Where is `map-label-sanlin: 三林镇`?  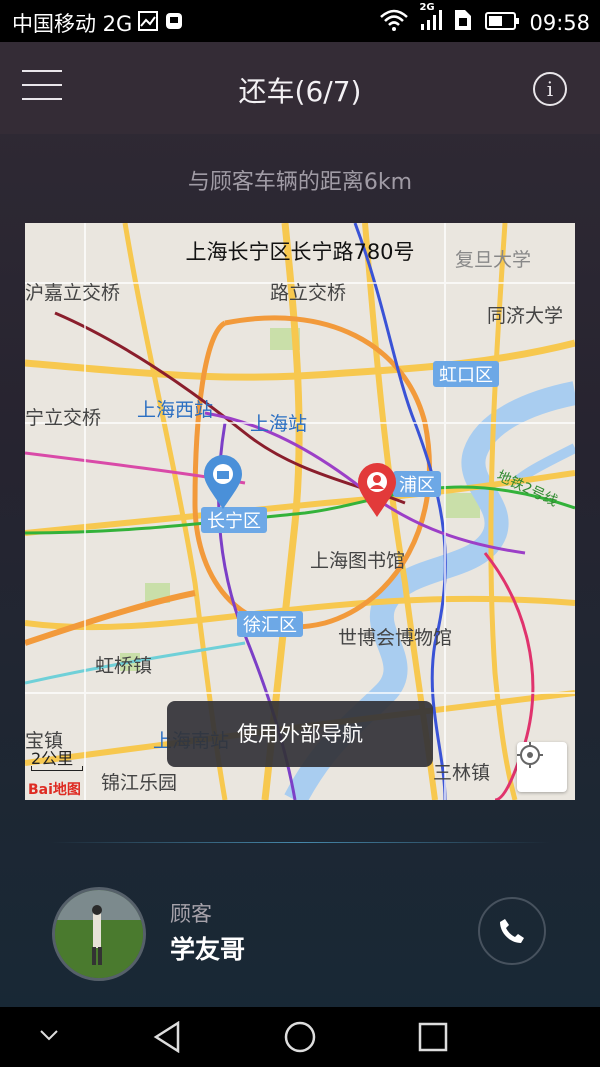 map-label-sanlin: 三林镇 is located at coordinates (462, 773).